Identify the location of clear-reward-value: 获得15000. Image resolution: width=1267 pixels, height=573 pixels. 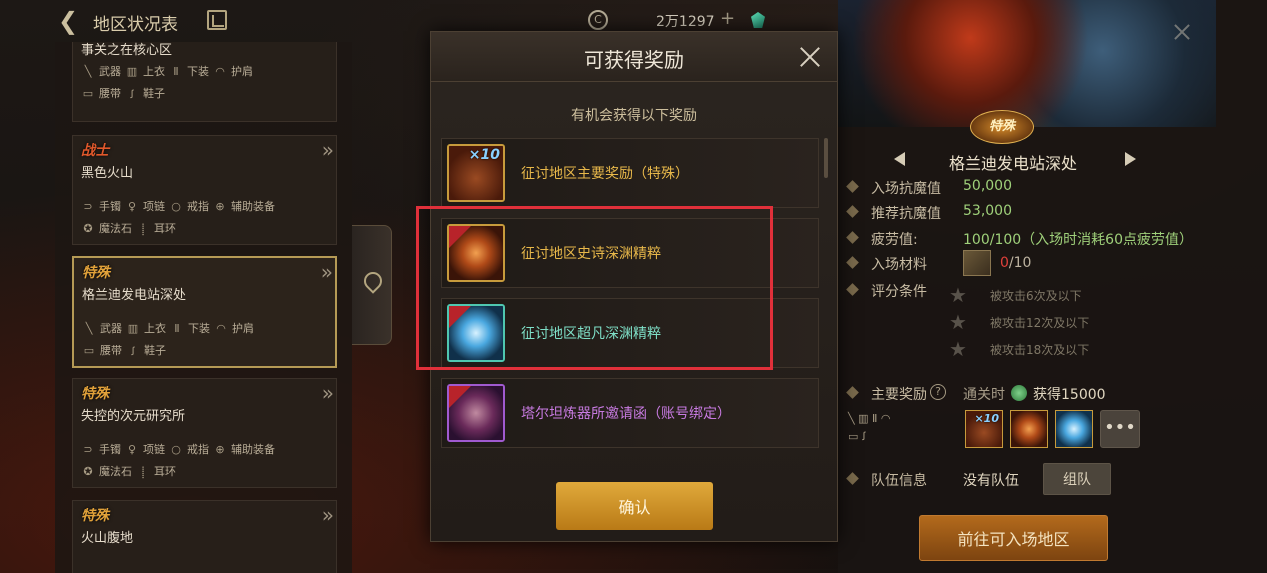
(1069, 395).